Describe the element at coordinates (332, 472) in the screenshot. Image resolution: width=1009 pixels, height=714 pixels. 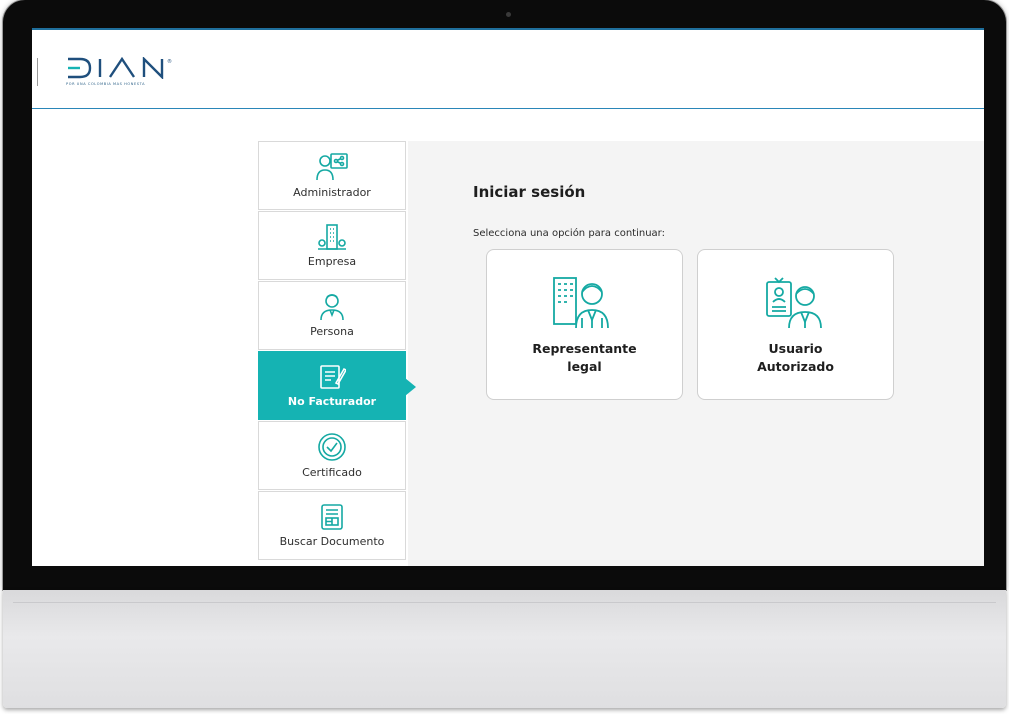
I see `tab-label: Certificado` at that location.